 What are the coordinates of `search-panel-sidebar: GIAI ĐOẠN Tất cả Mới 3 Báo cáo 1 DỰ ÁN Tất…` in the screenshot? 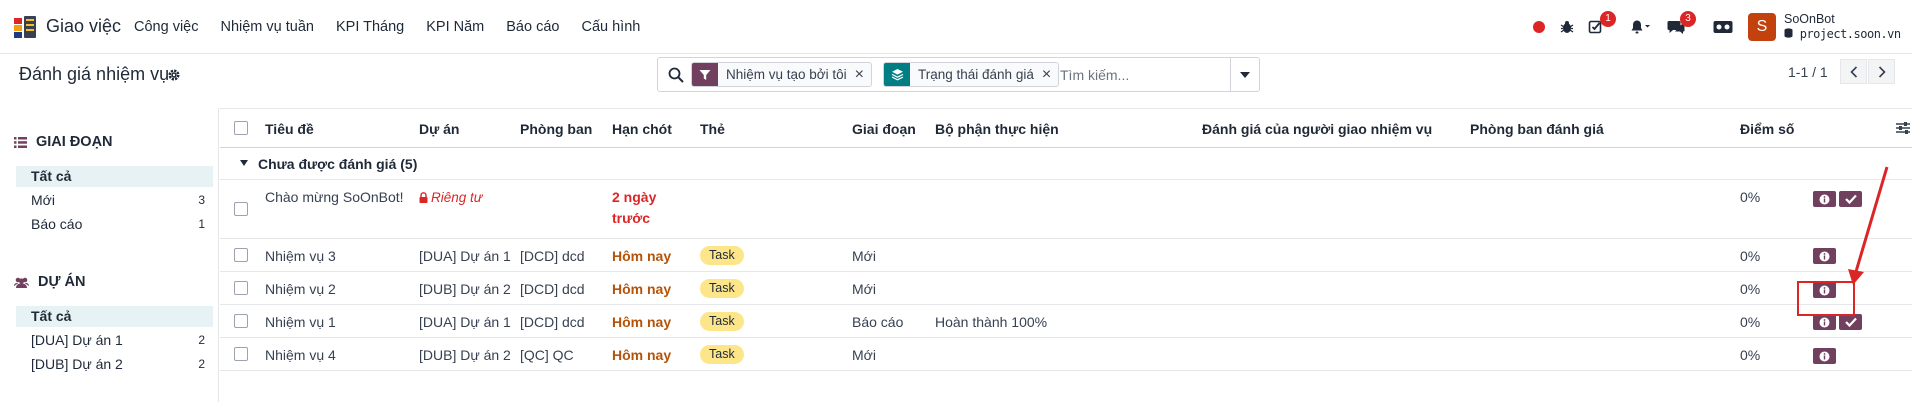 It's located at (109, 255).